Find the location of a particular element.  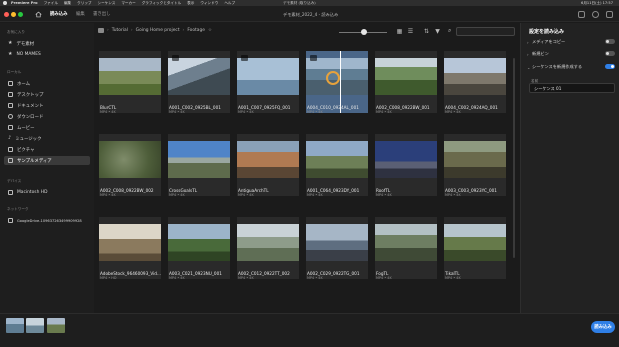

progress-icon is located at coordinates (595, 14).